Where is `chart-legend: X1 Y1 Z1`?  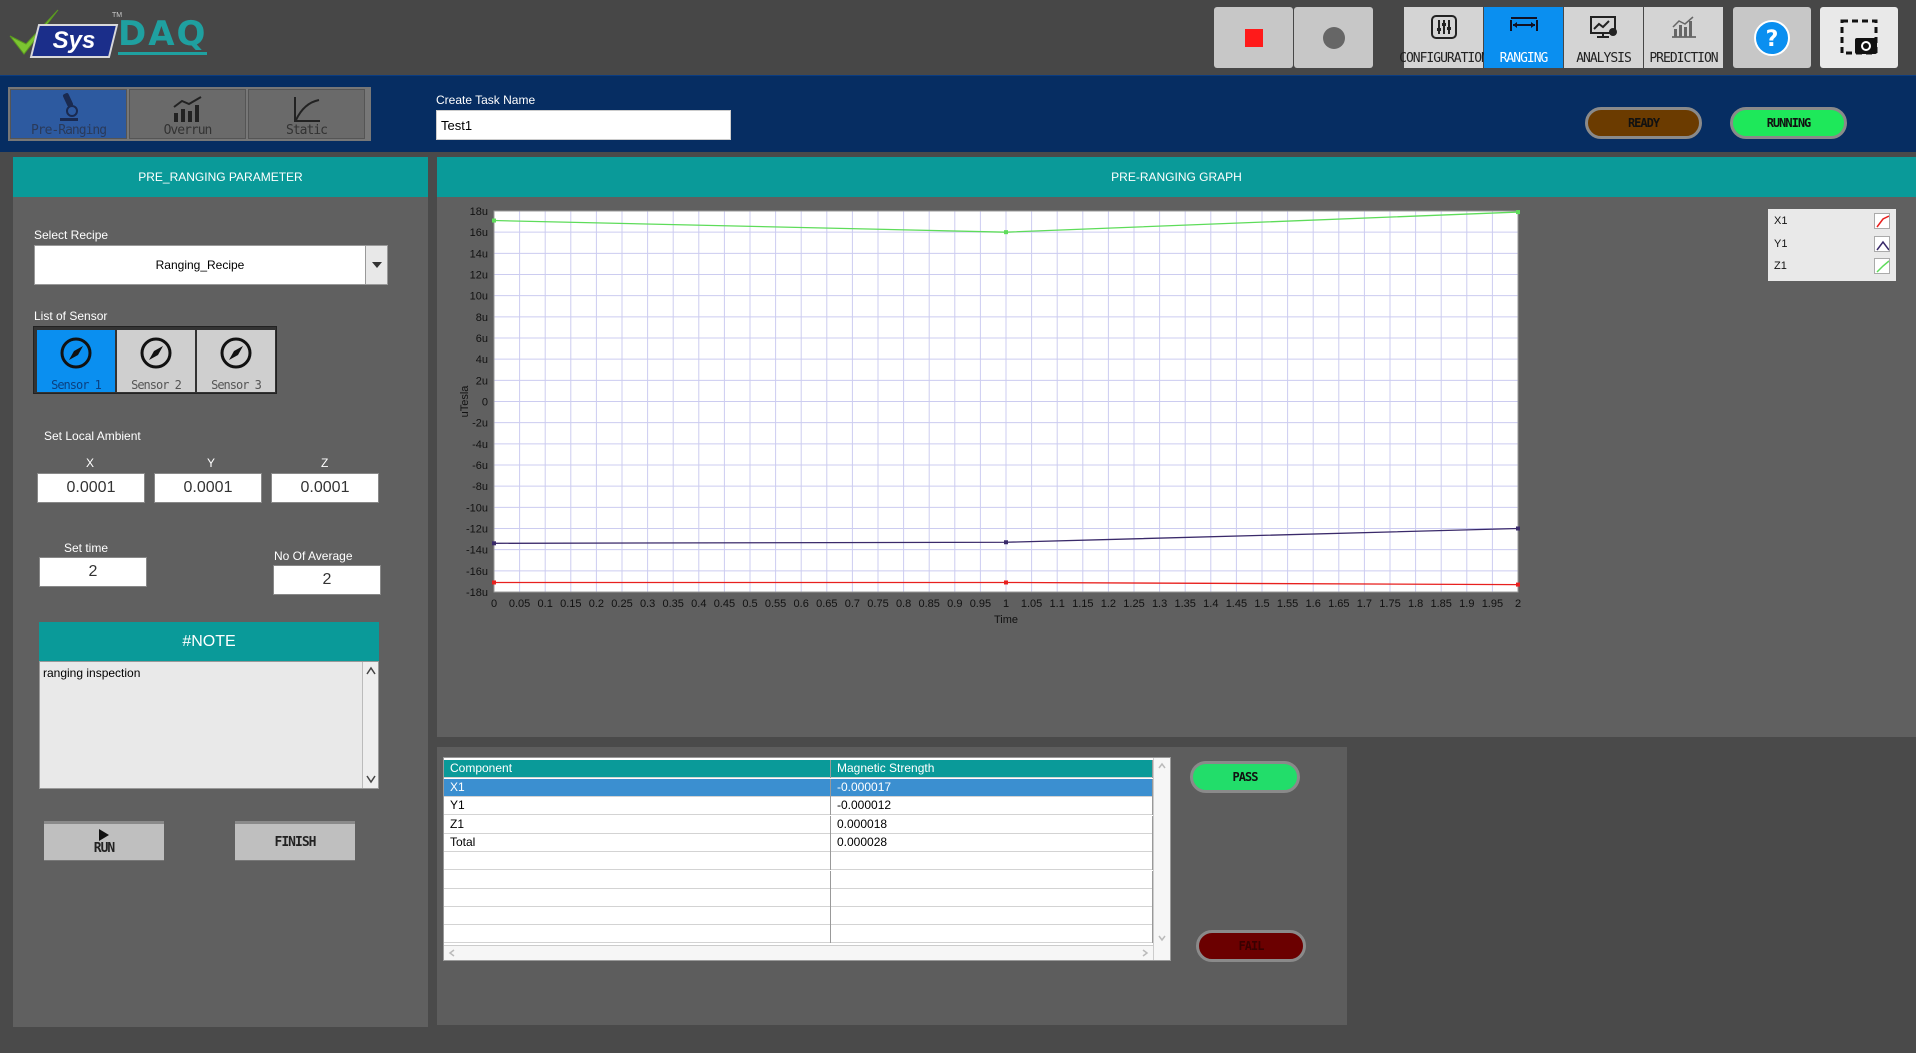
chart-legend: X1 Y1 Z1 is located at coordinates (1832, 245).